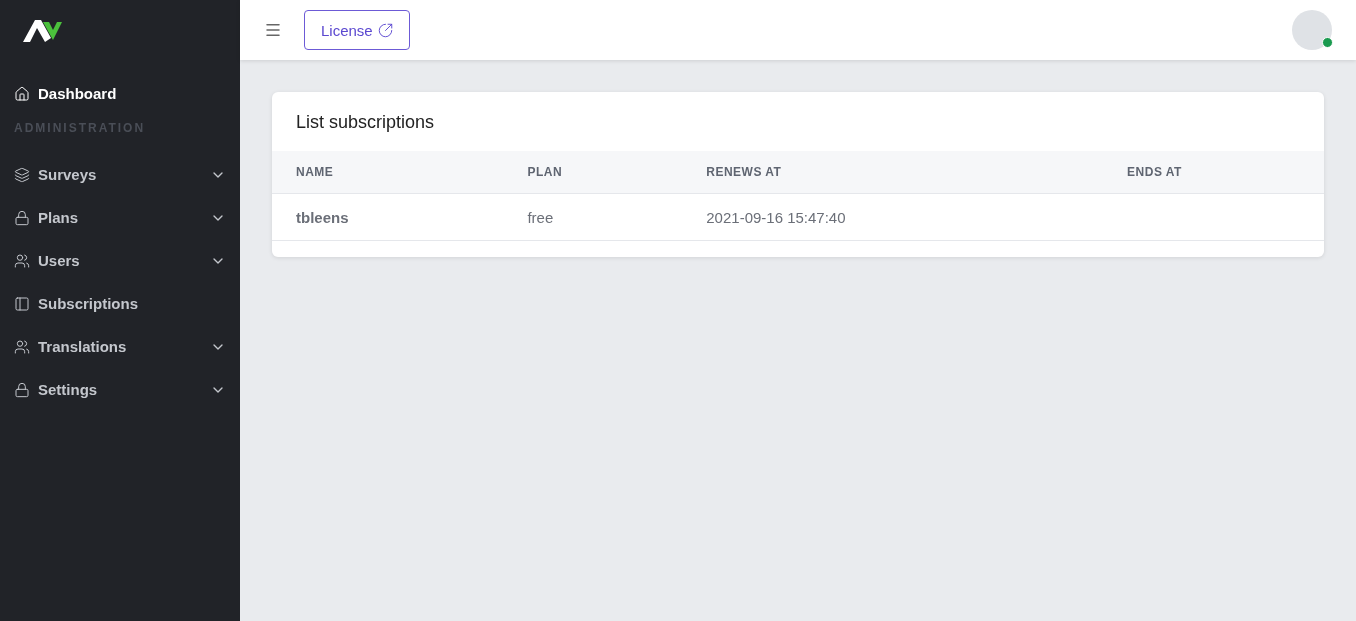  Describe the element at coordinates (357, 30) in the screenshot. I see `license-button: License` at that location.